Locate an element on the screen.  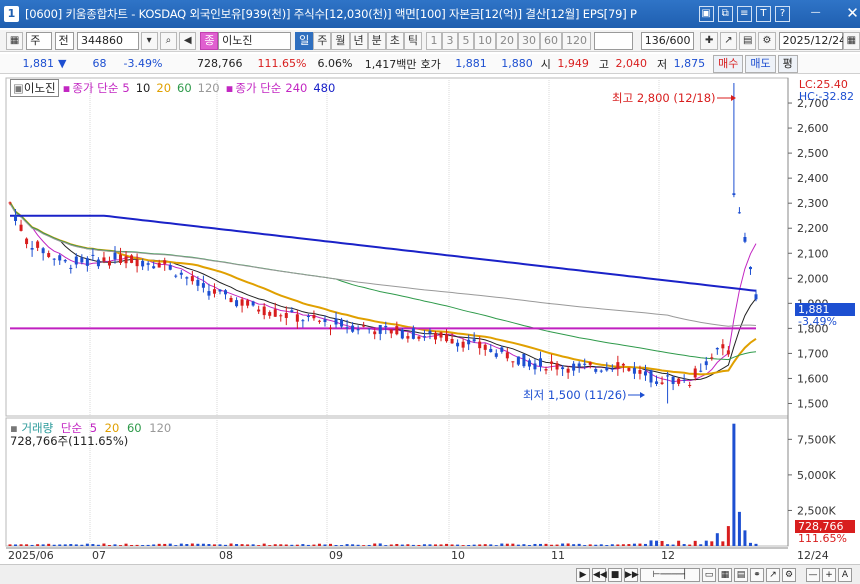
interval-30: 30 is located at coordinates (529, 40).